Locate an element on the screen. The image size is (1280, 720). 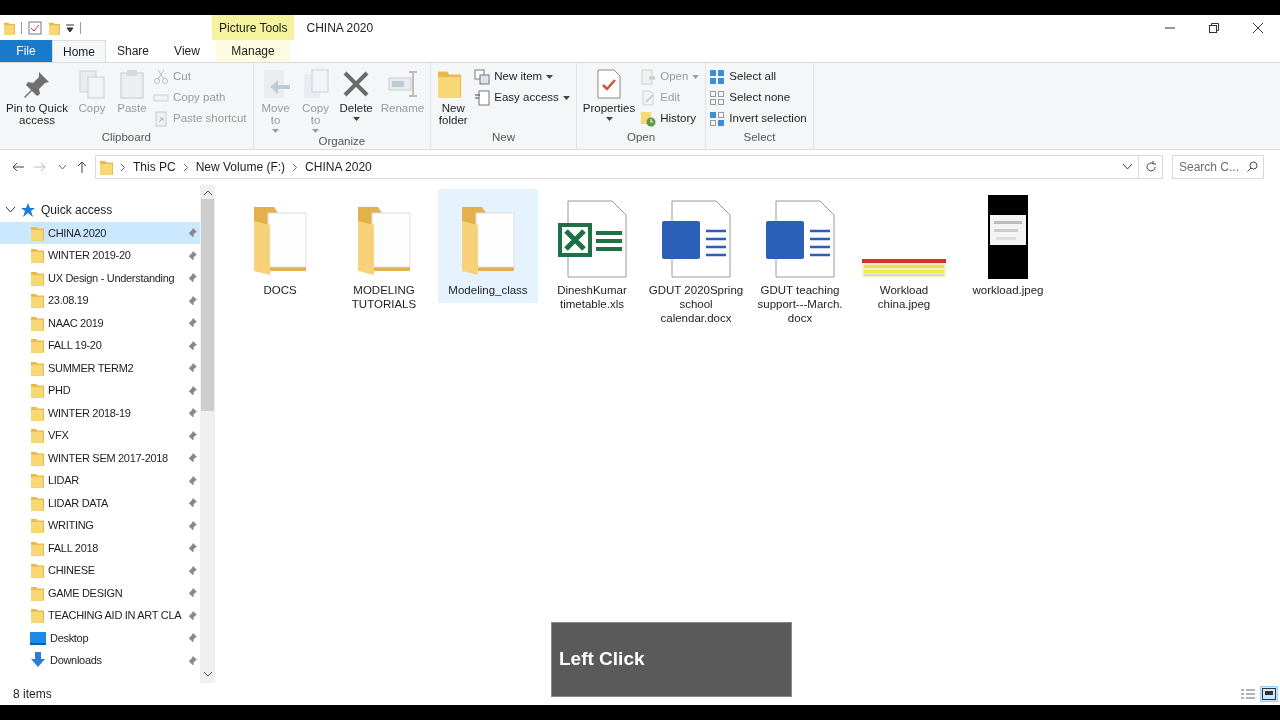
scissors-icon is located at coordinates (161, 76).